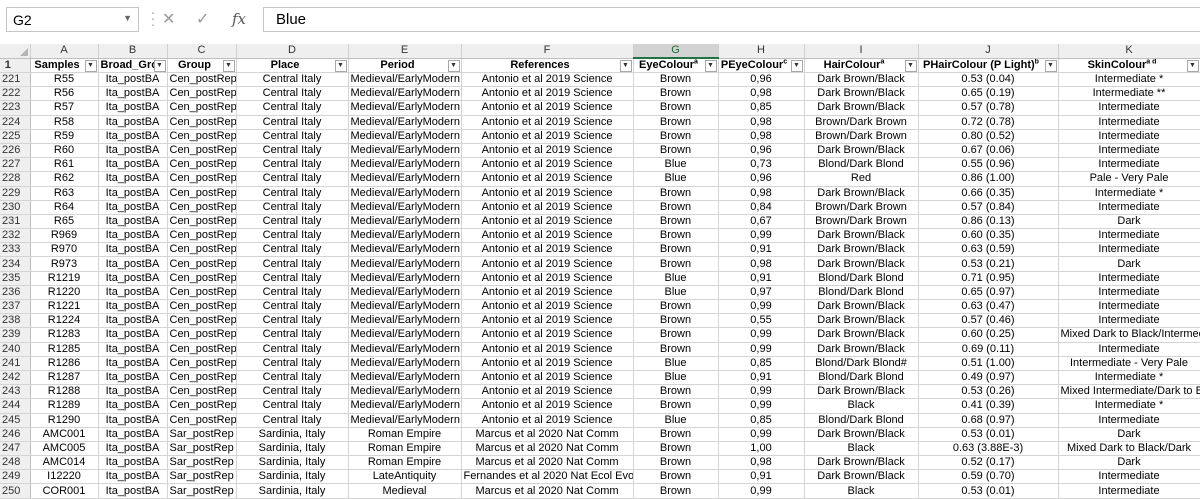  What do you see at coordinates (64, 349) in the screenshot?
I see `cell-a: R1285` at bounding box center [64, 349].